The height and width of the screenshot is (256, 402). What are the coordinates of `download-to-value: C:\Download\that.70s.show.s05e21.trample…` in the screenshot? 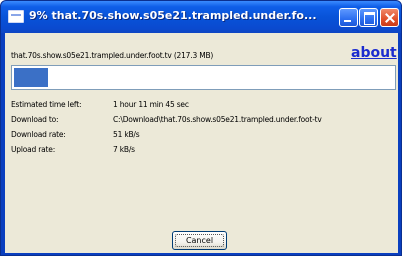 It's located at (217, 119).